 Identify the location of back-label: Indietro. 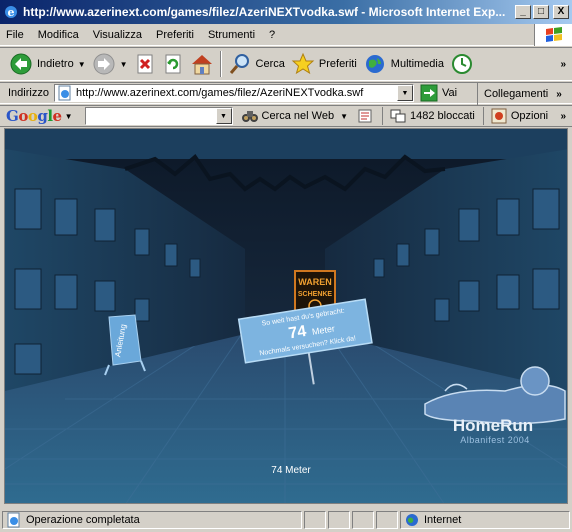
(55, 64).